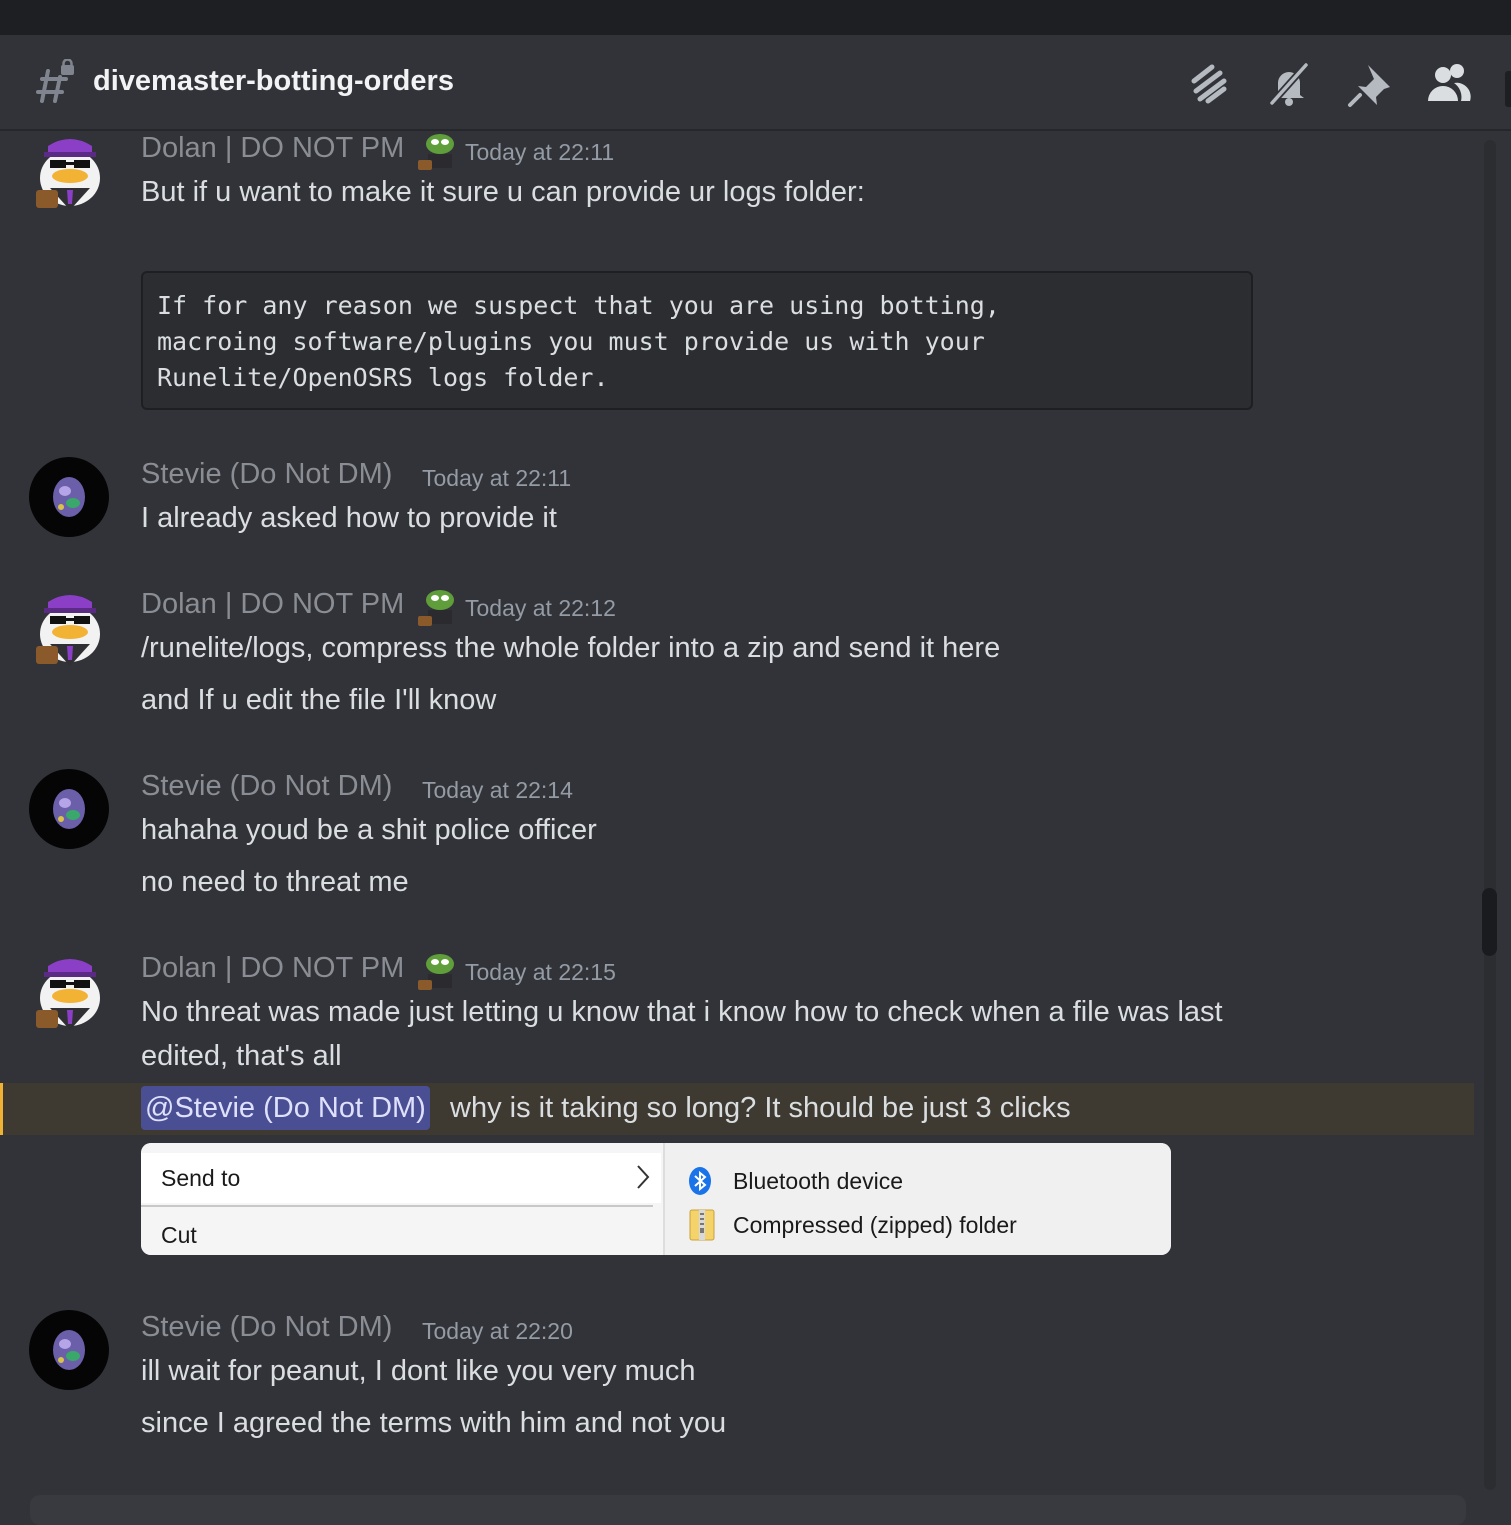 The width and height of the screenshot is (1511, 1525). Describe the element at coordinates (755, 83) in the screenshot. I see `channel-header: divemaster-botting-orders` at that location.